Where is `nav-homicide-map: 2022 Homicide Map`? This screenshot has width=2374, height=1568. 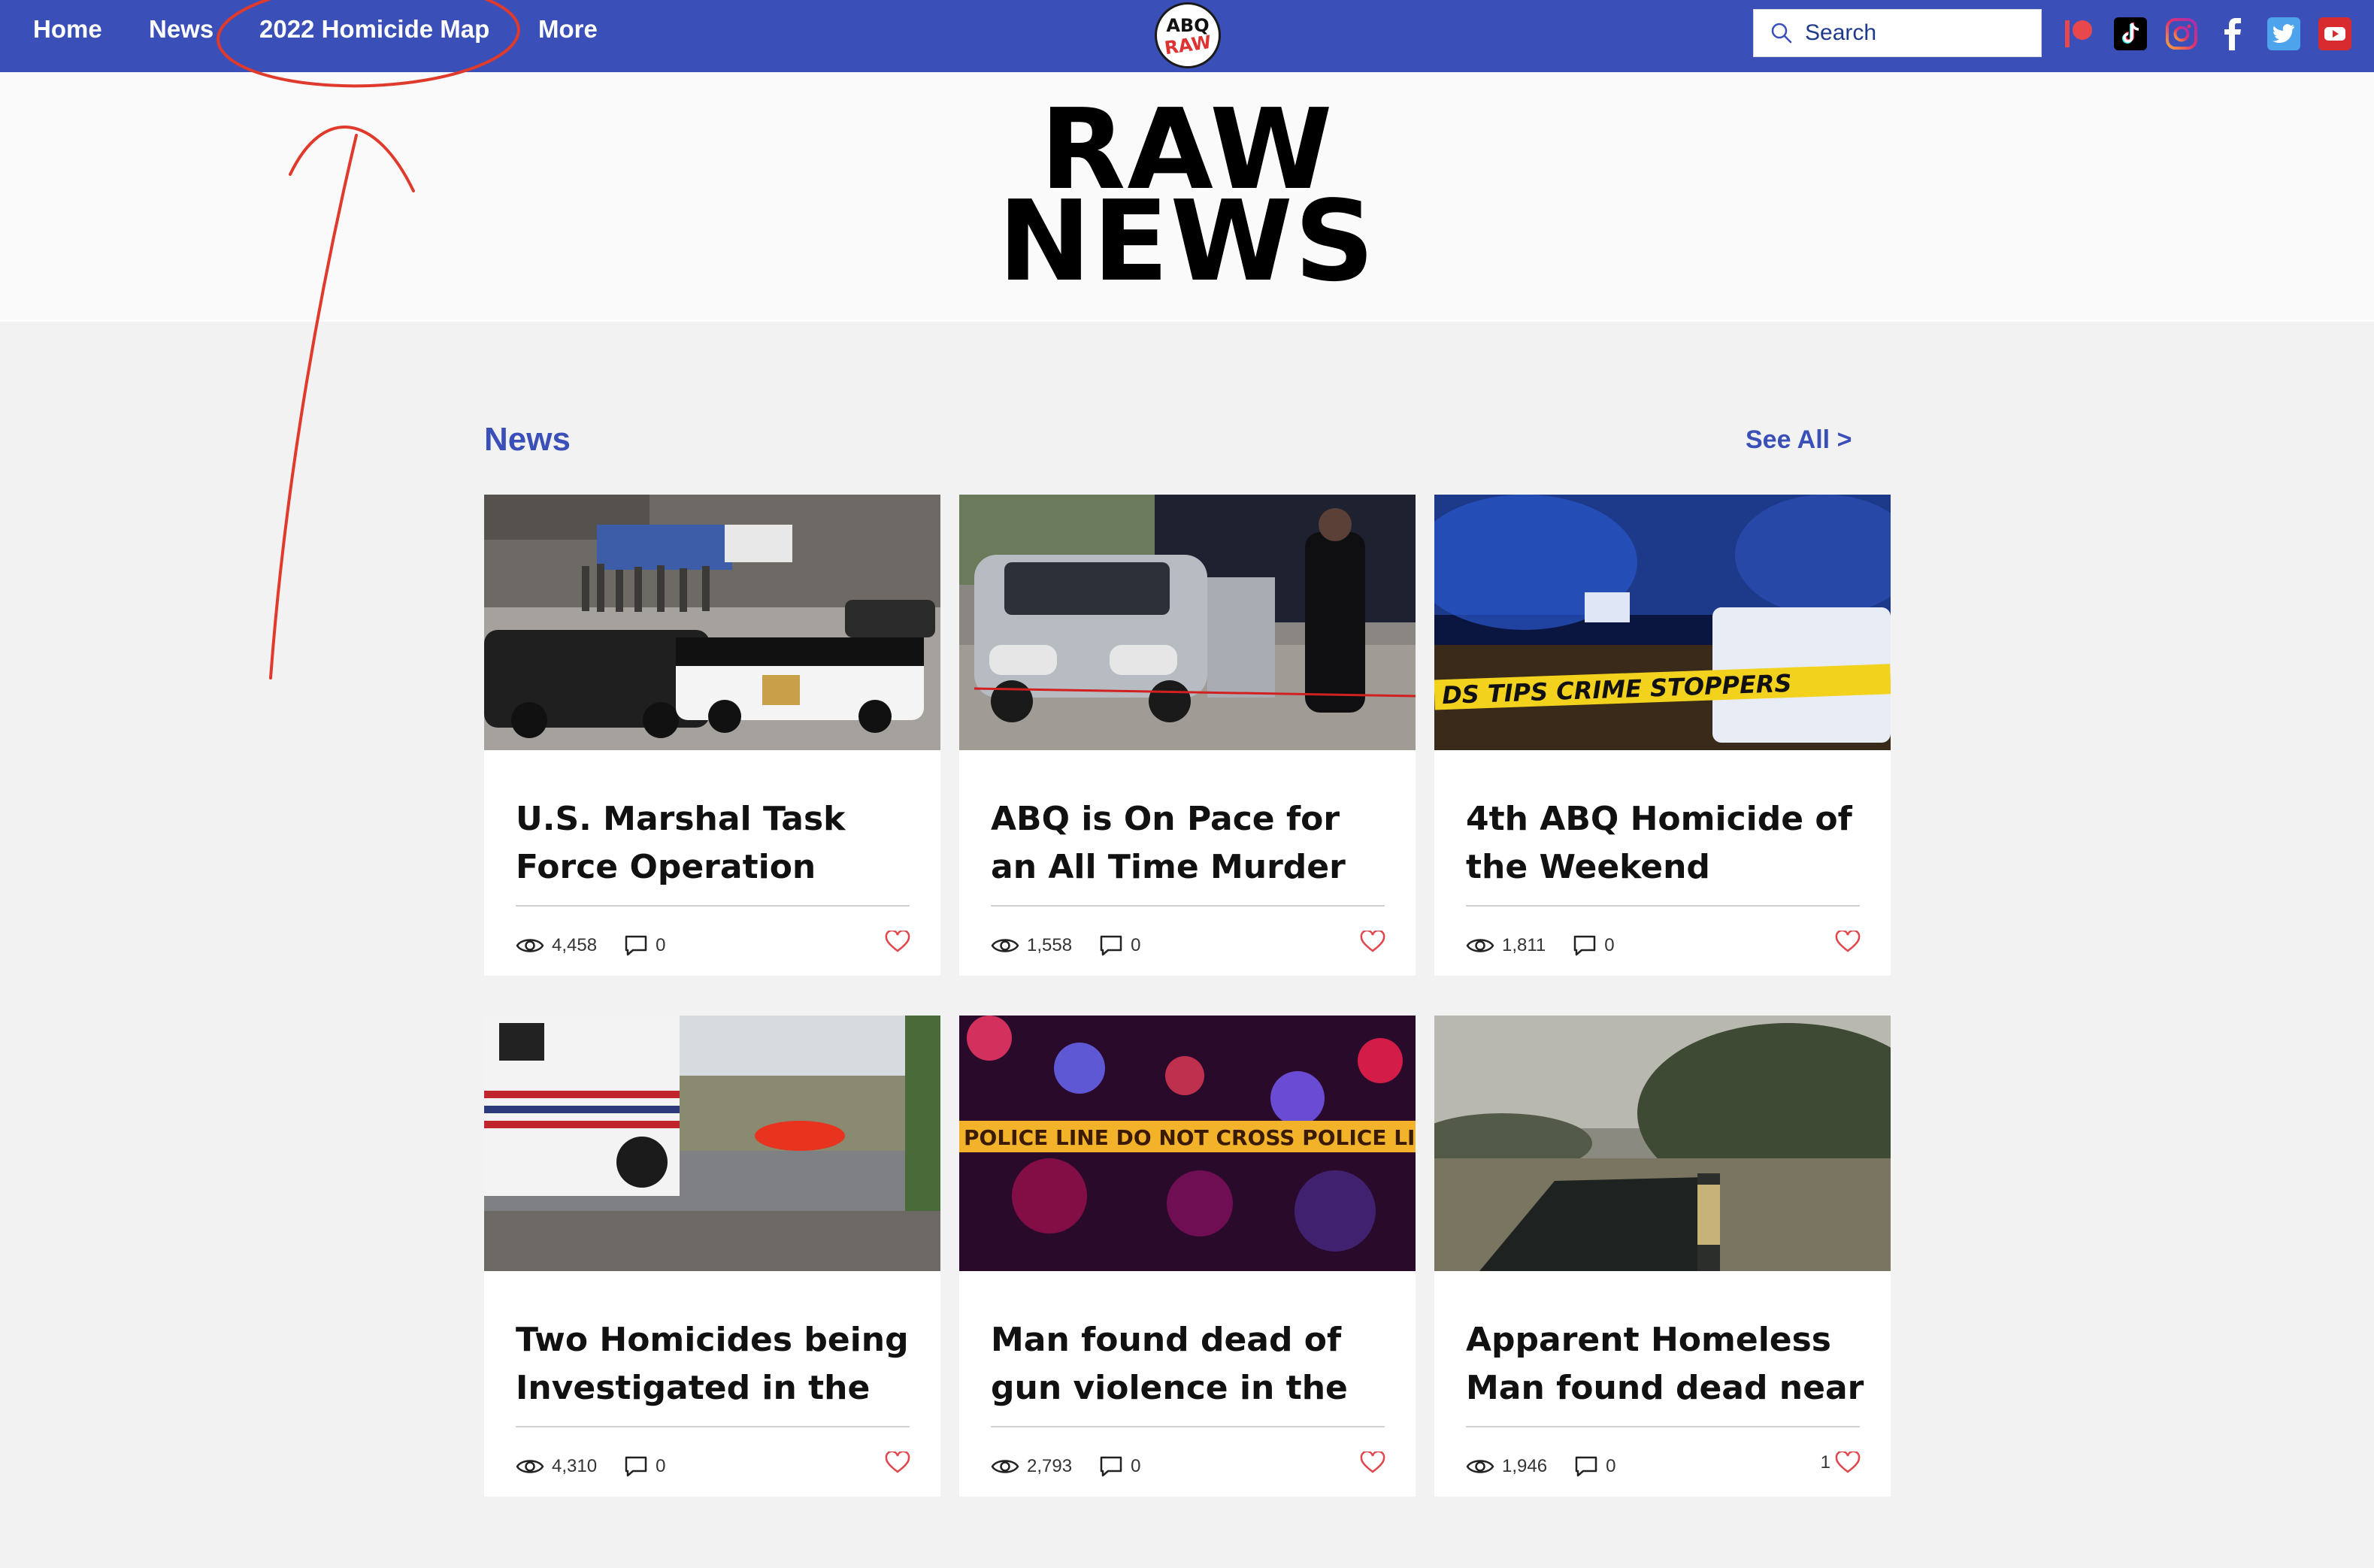 nav-homicide-map: 2022 Homicide Map is located at coordinates (374, 29).